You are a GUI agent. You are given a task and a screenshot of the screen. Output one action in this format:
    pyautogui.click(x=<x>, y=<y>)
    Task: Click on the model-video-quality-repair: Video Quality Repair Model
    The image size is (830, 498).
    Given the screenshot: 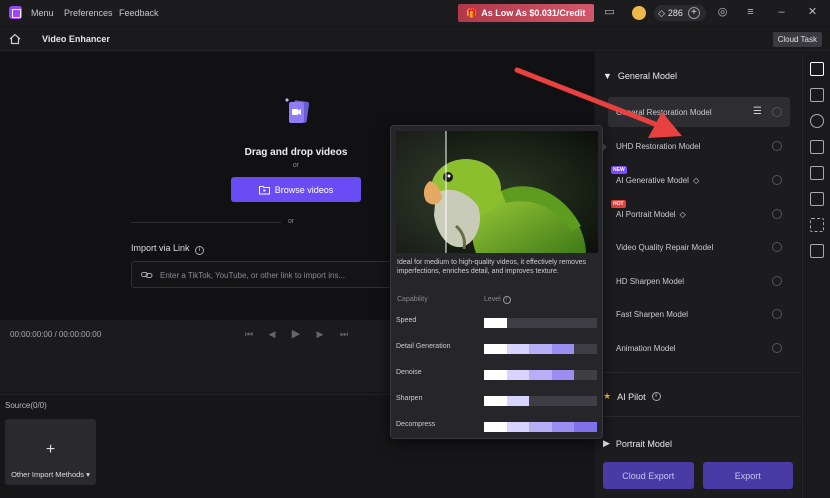 What is the action you would take?
    pyautogui.click(x=699, y=247)
    